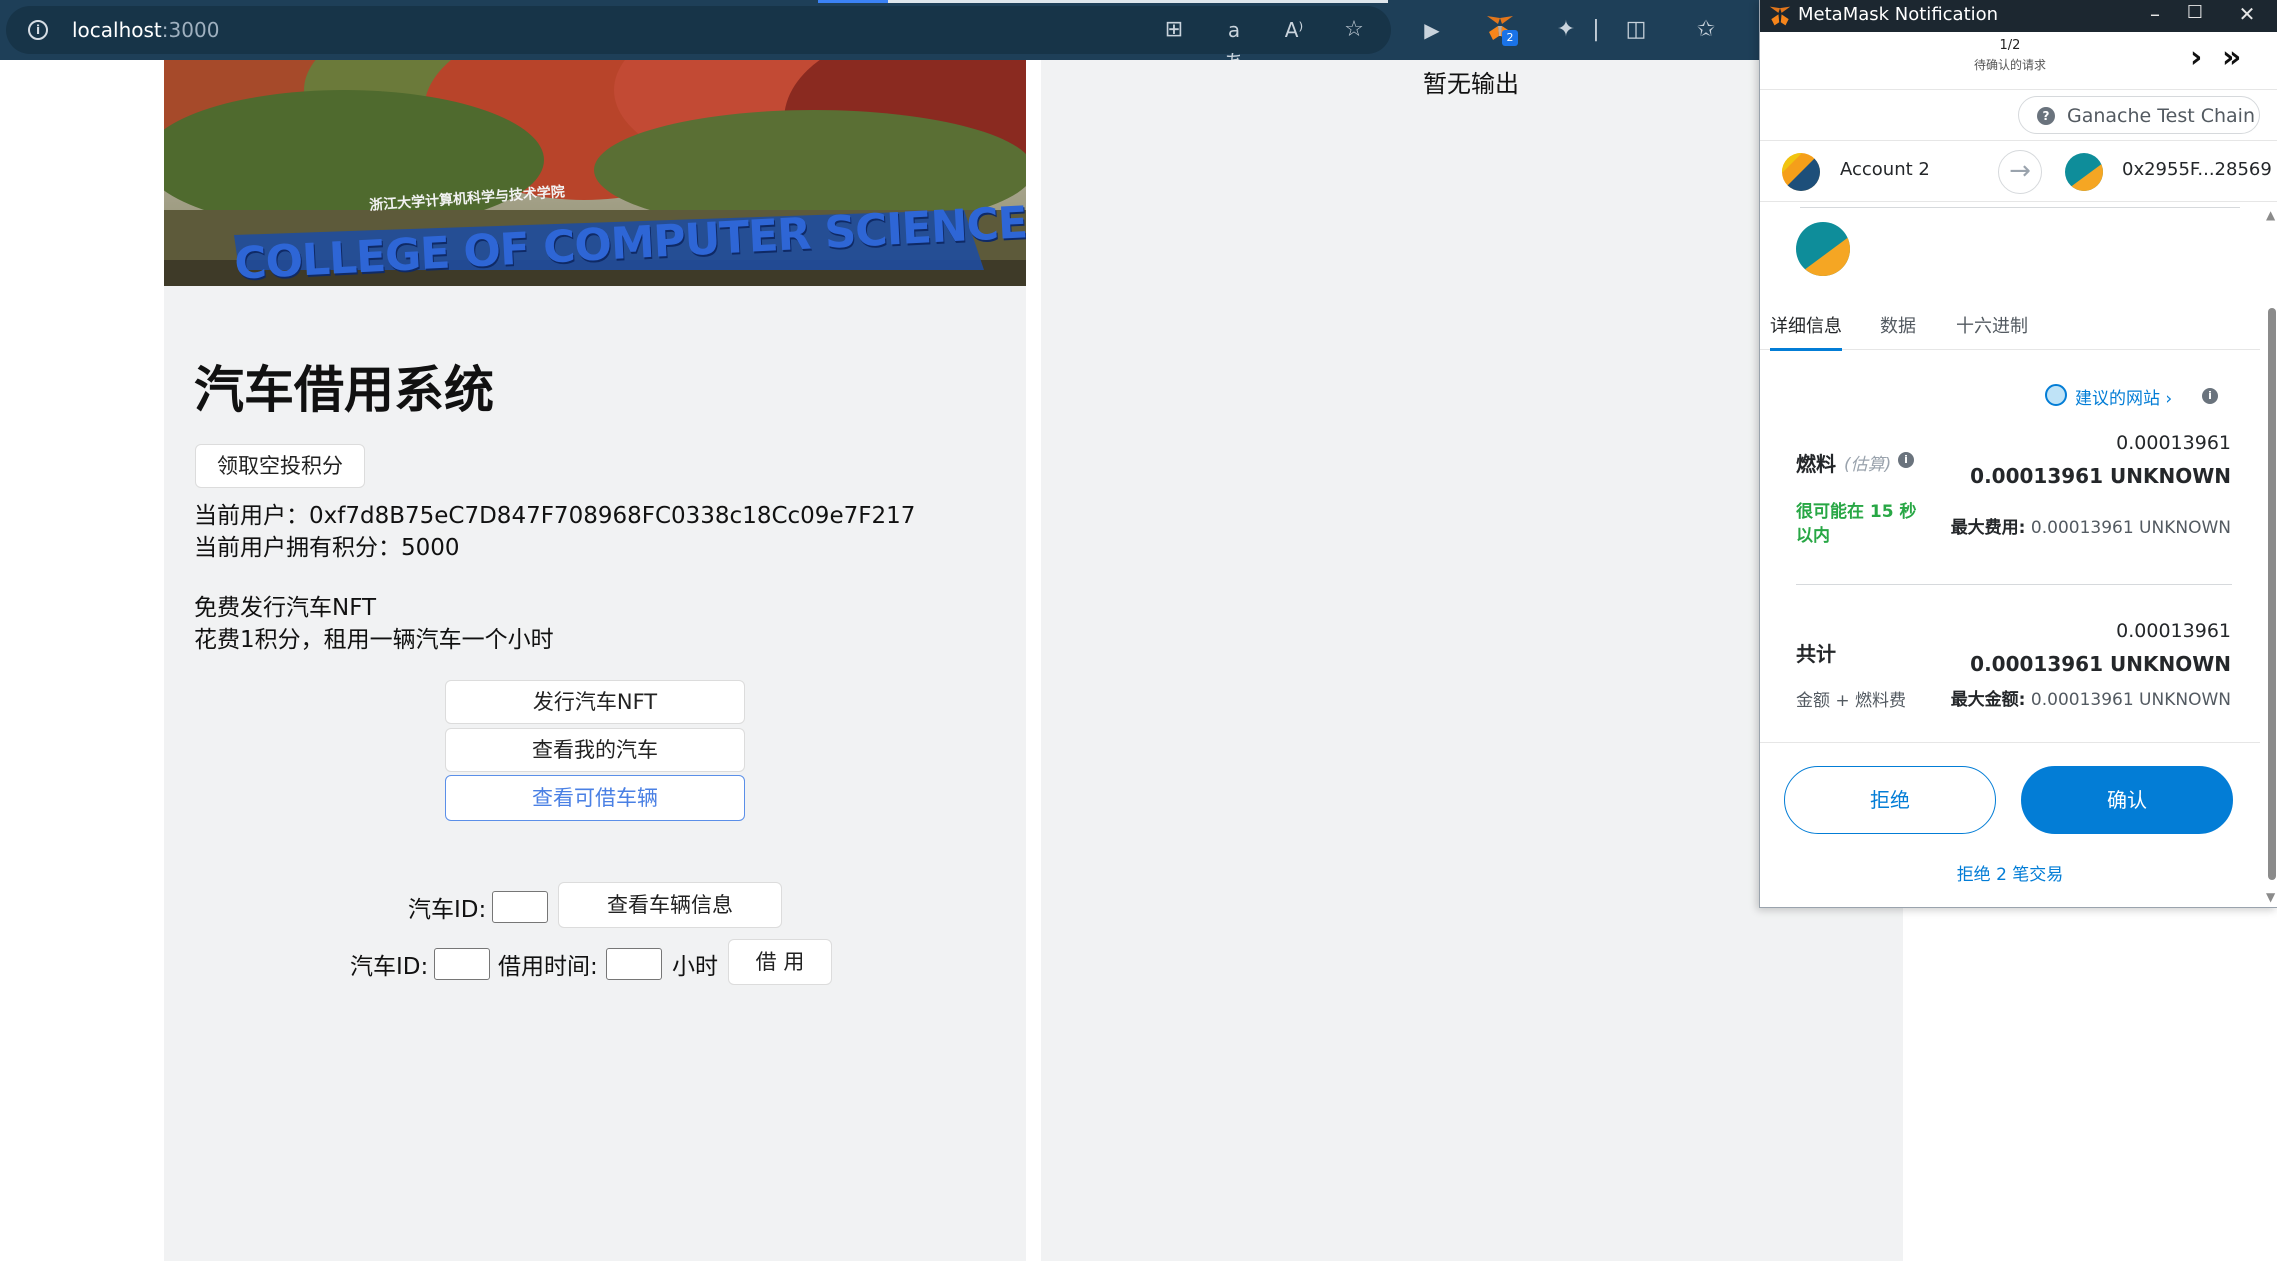 This screenshot has width=2277, height=1261. Describe the element at coordinates (2195, 12) in the screenshot. I see `maximize-icon: ☐` at that location.